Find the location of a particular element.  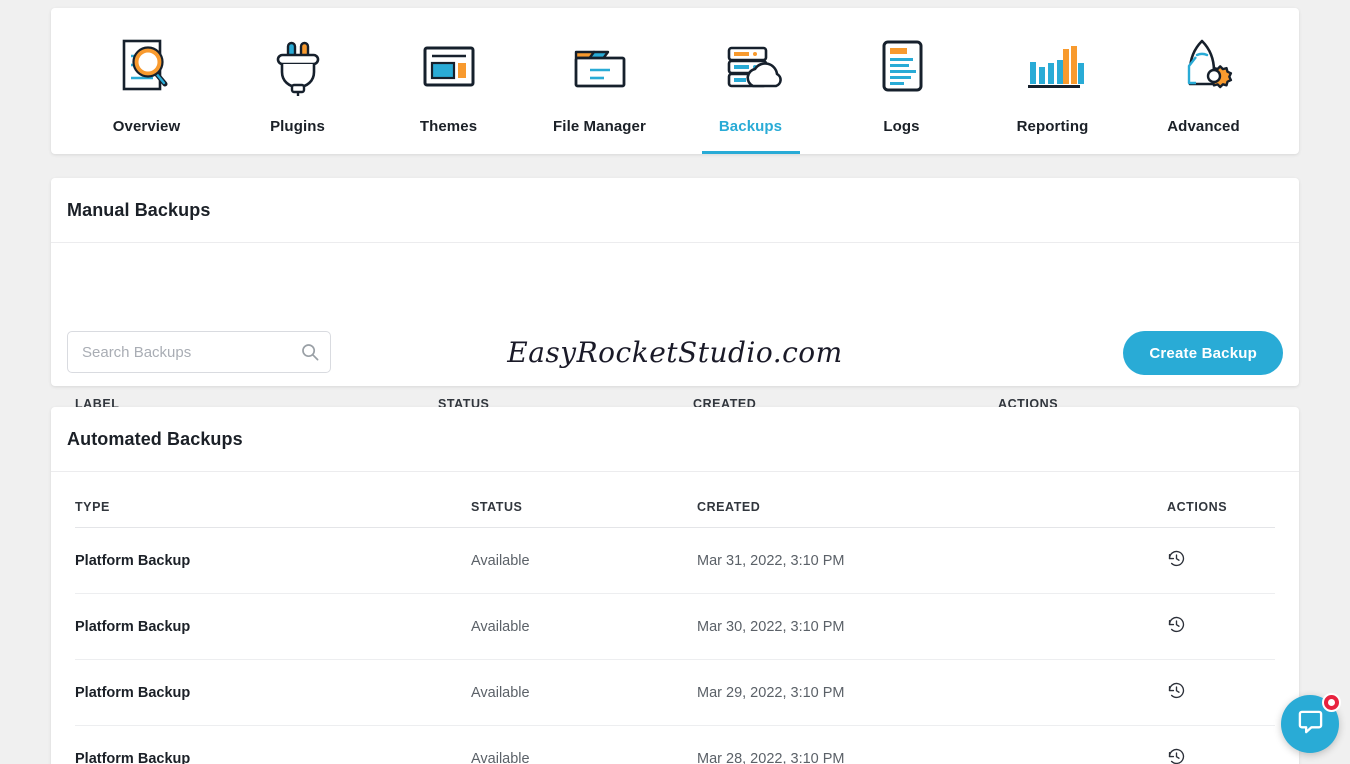

nav-item-advanced: Advanced is located at coordinates (1203, 81).